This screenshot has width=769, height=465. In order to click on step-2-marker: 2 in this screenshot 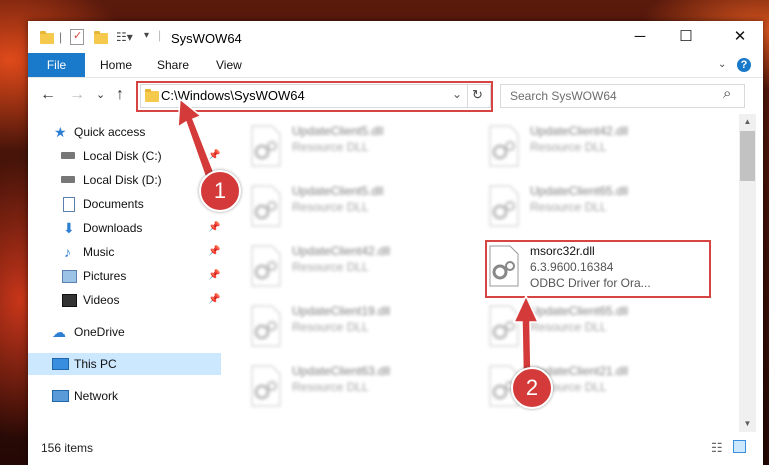, I will do `click(532, 388)`.